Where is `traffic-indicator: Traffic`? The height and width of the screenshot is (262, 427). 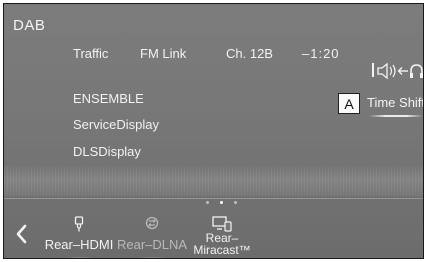 traffic-indicator: Traffic is located at coordinates (91, 53).